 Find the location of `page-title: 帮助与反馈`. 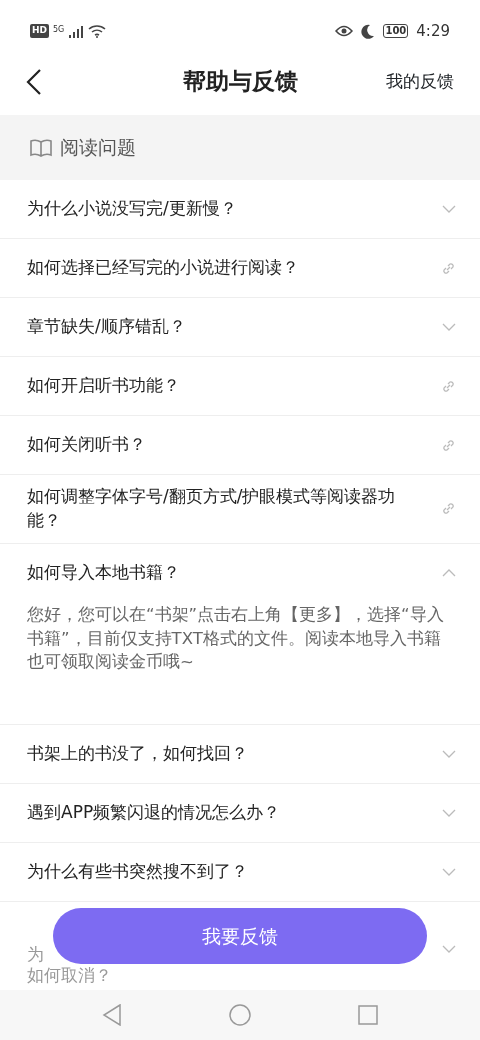

page-title: 帮助与反馈 is located at coordinates (240, 82).